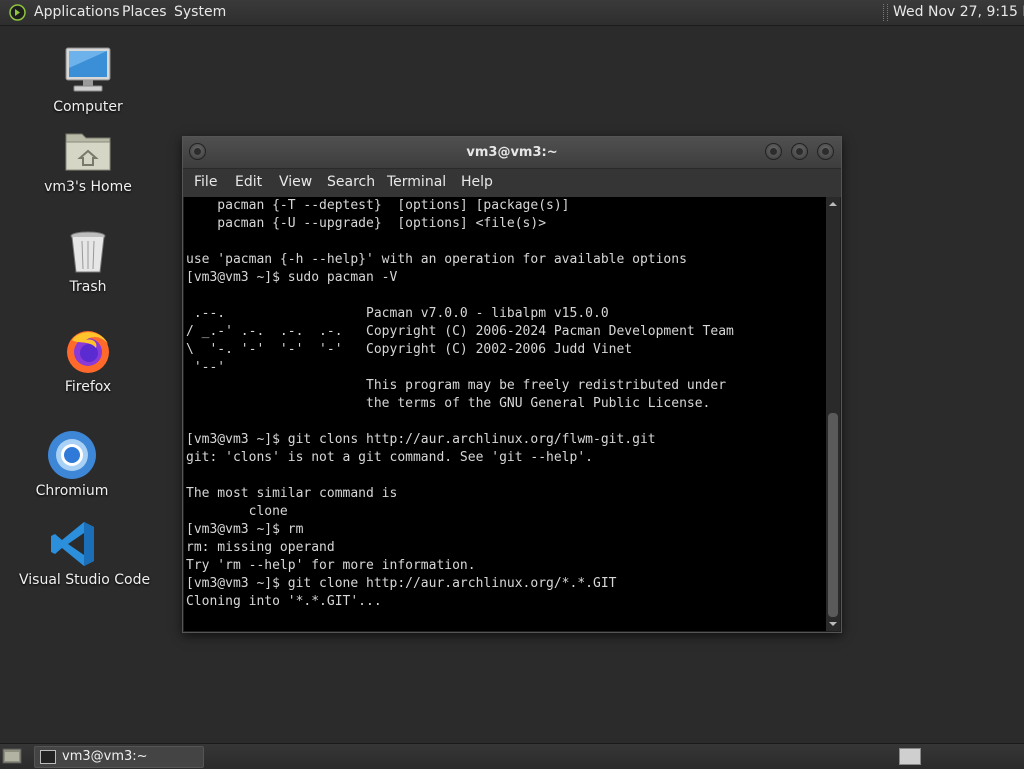 The image size is (1024, 769). I want to click on menu-search: Search, so click(351, 182).